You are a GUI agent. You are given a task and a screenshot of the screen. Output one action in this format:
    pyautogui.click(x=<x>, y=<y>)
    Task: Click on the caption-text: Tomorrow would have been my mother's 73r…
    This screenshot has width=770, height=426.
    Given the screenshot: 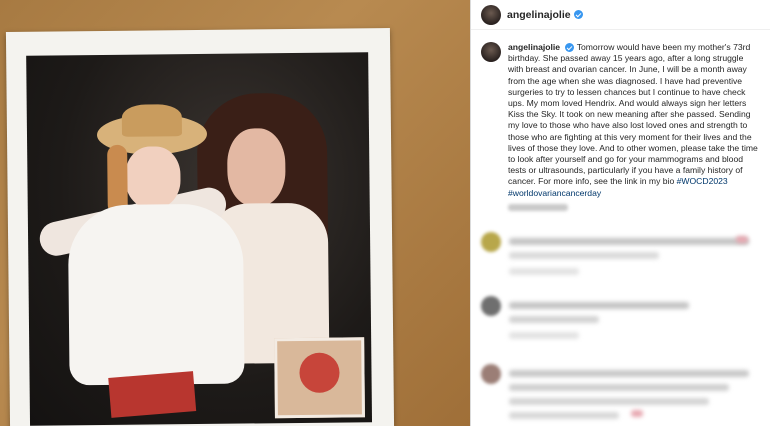 What is the action you would take?
    pyautogui.click(x=633, y=114)
    